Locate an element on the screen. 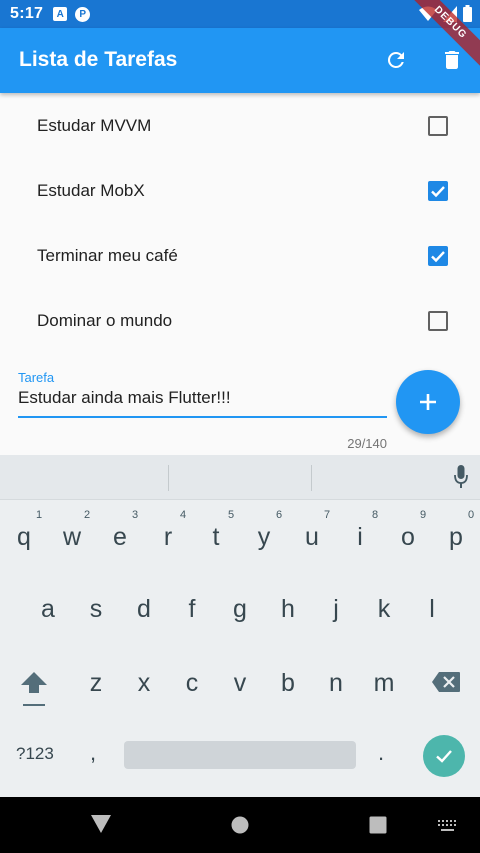 The image size is (480, 853). key-i: i is located at coordinates (360, 537).